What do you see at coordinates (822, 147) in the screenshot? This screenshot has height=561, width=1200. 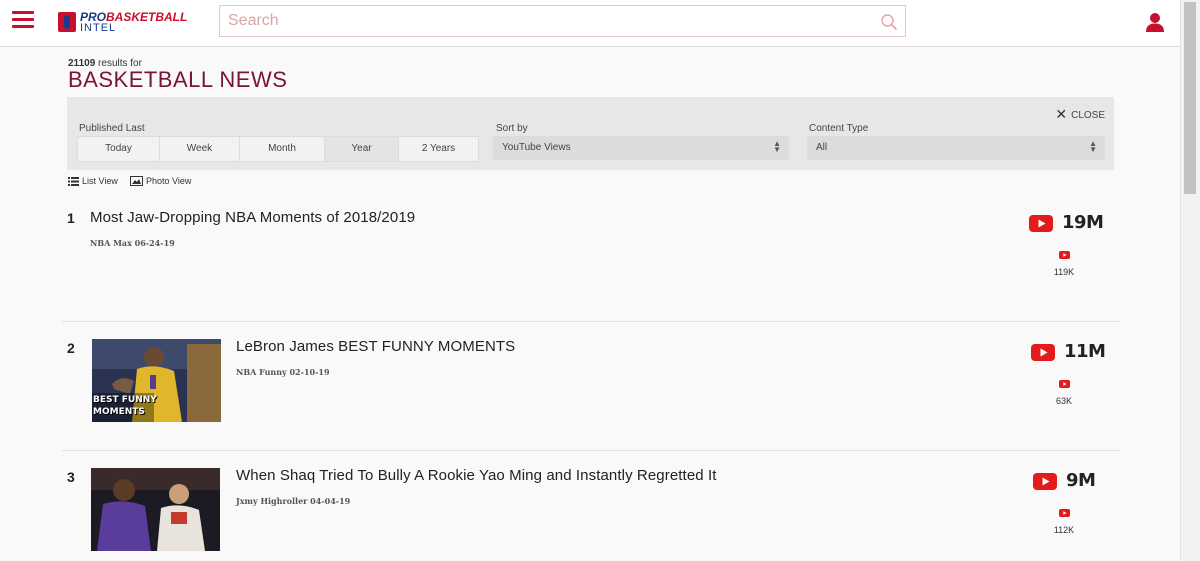 I see `content-type-value: All` at bounding box center [822, 147].